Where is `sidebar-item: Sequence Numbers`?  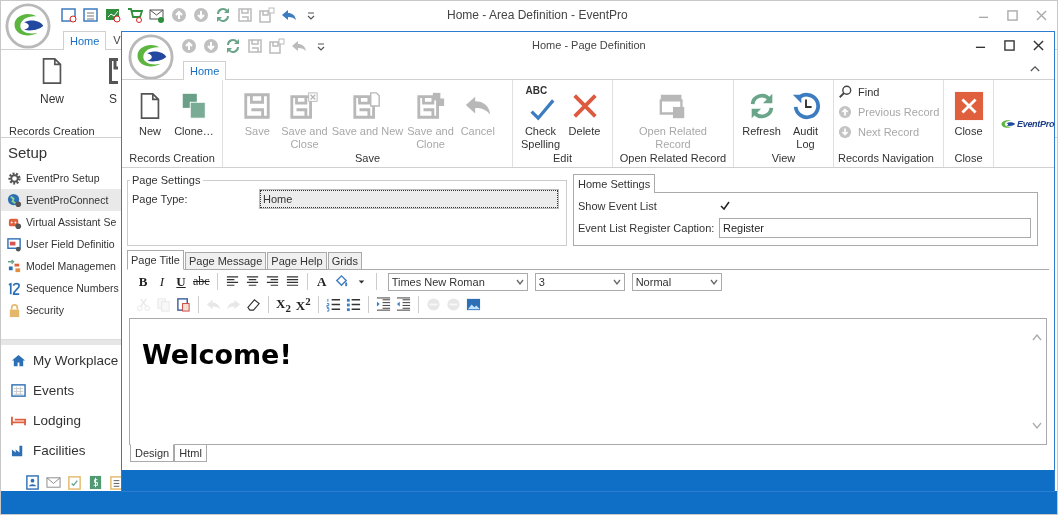
sidebar-item: Sequence Numbers is located at coordinates (61, 288).